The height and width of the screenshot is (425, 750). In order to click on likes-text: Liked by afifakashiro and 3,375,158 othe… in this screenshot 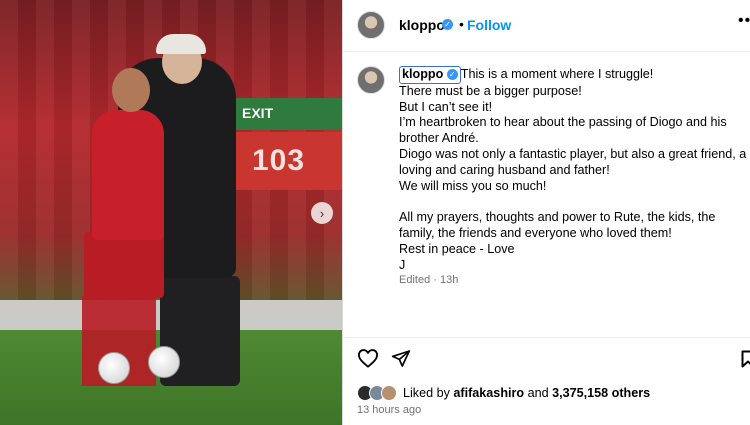, I will do `click(526, 393)`.